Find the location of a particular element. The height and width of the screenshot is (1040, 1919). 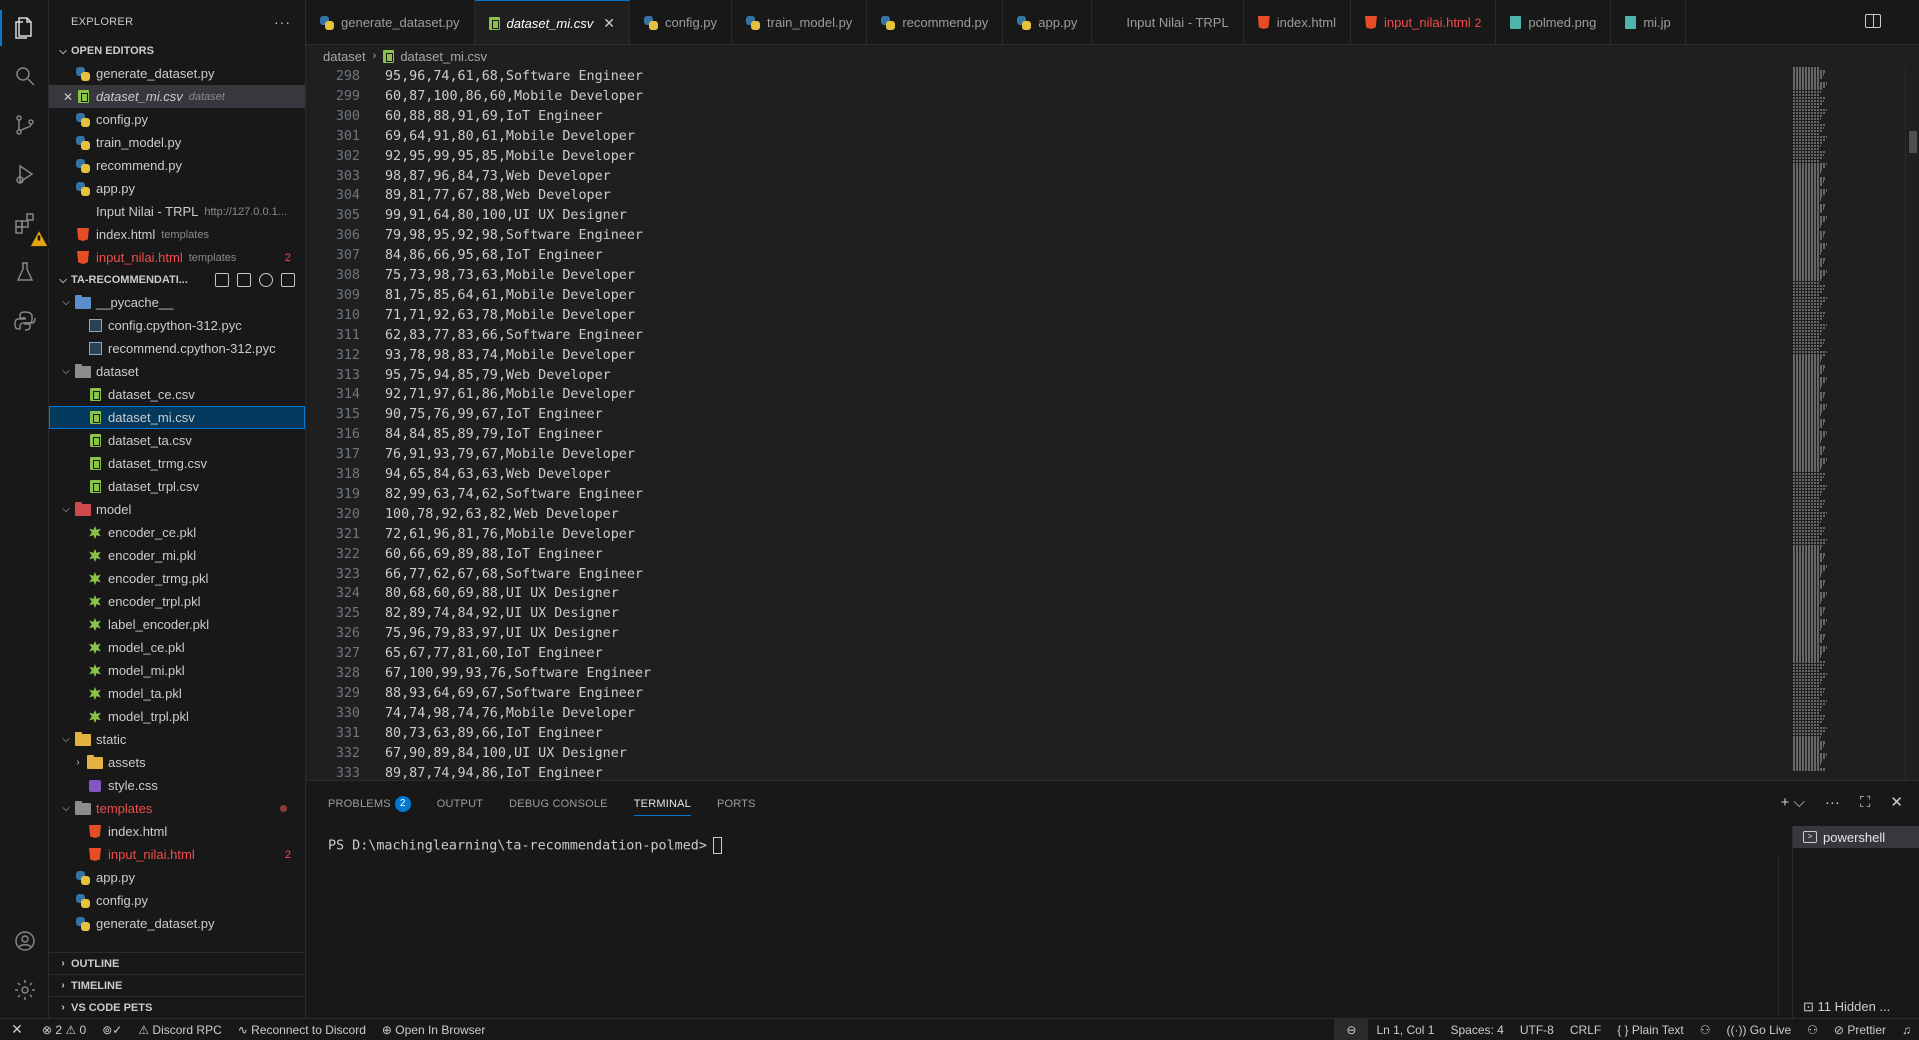

panel-tab-debug-console: DEBUG CONSOLE is located at coordinates (558, 803).